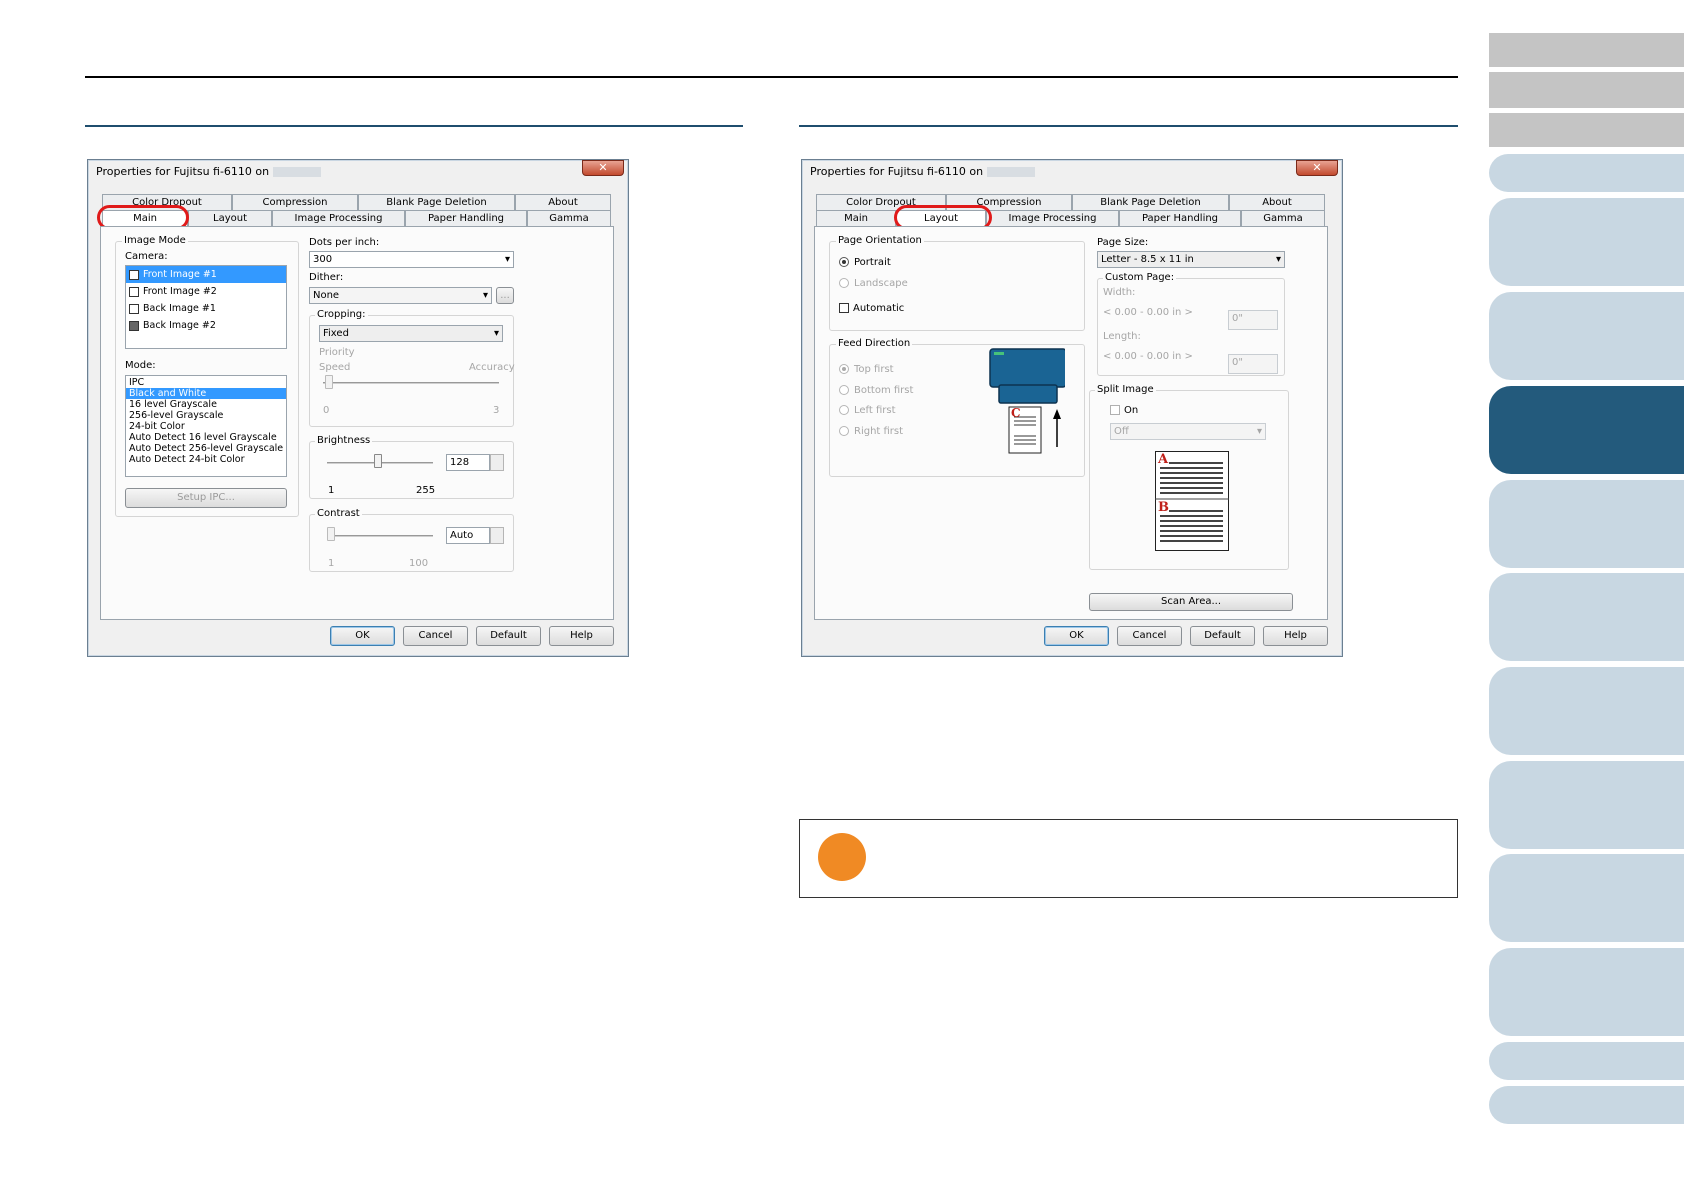 This screenshot has width=1684, height=1190. I want to click on camera-item: Back Image #1, so click(206, 308).